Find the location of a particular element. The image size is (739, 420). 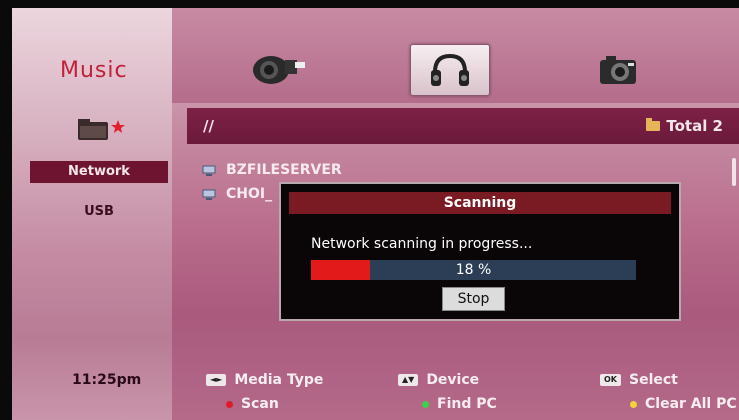

total-count: Total 2 is located at coordinates (684, 126).